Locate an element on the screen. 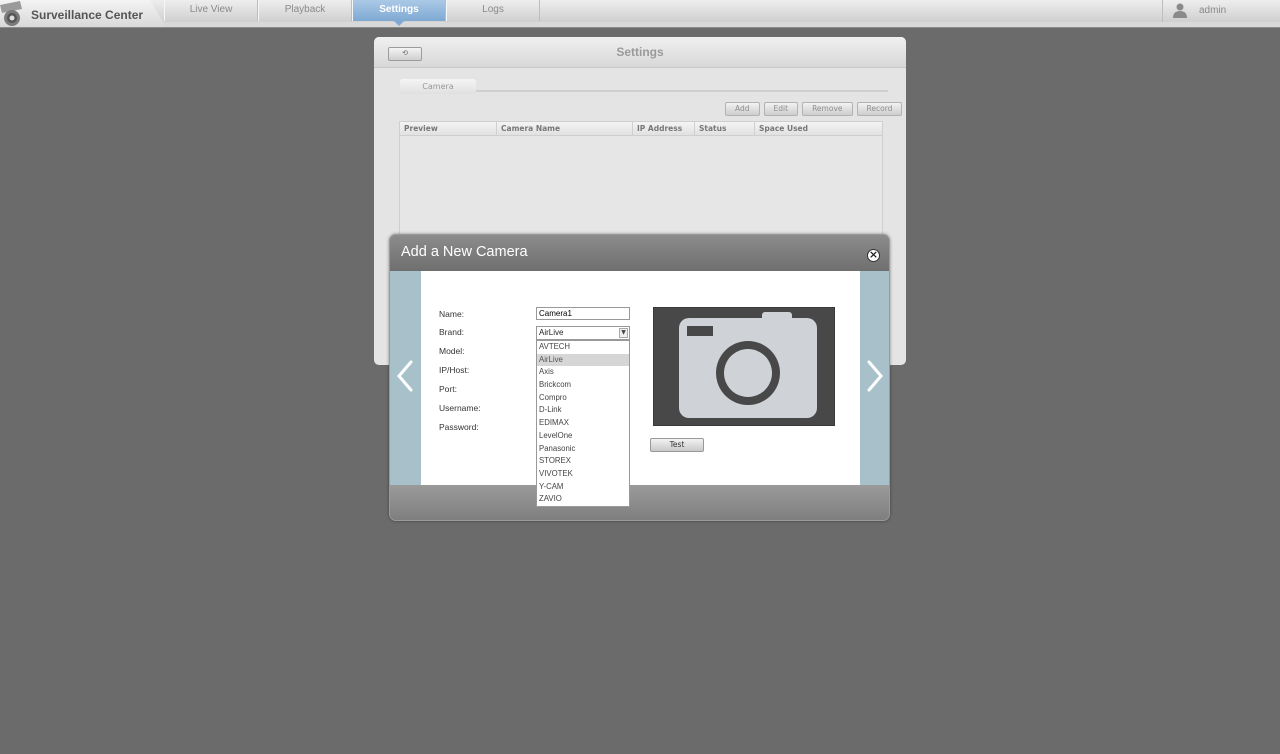  brand-option: Axis is located at coordinates (583, 372).